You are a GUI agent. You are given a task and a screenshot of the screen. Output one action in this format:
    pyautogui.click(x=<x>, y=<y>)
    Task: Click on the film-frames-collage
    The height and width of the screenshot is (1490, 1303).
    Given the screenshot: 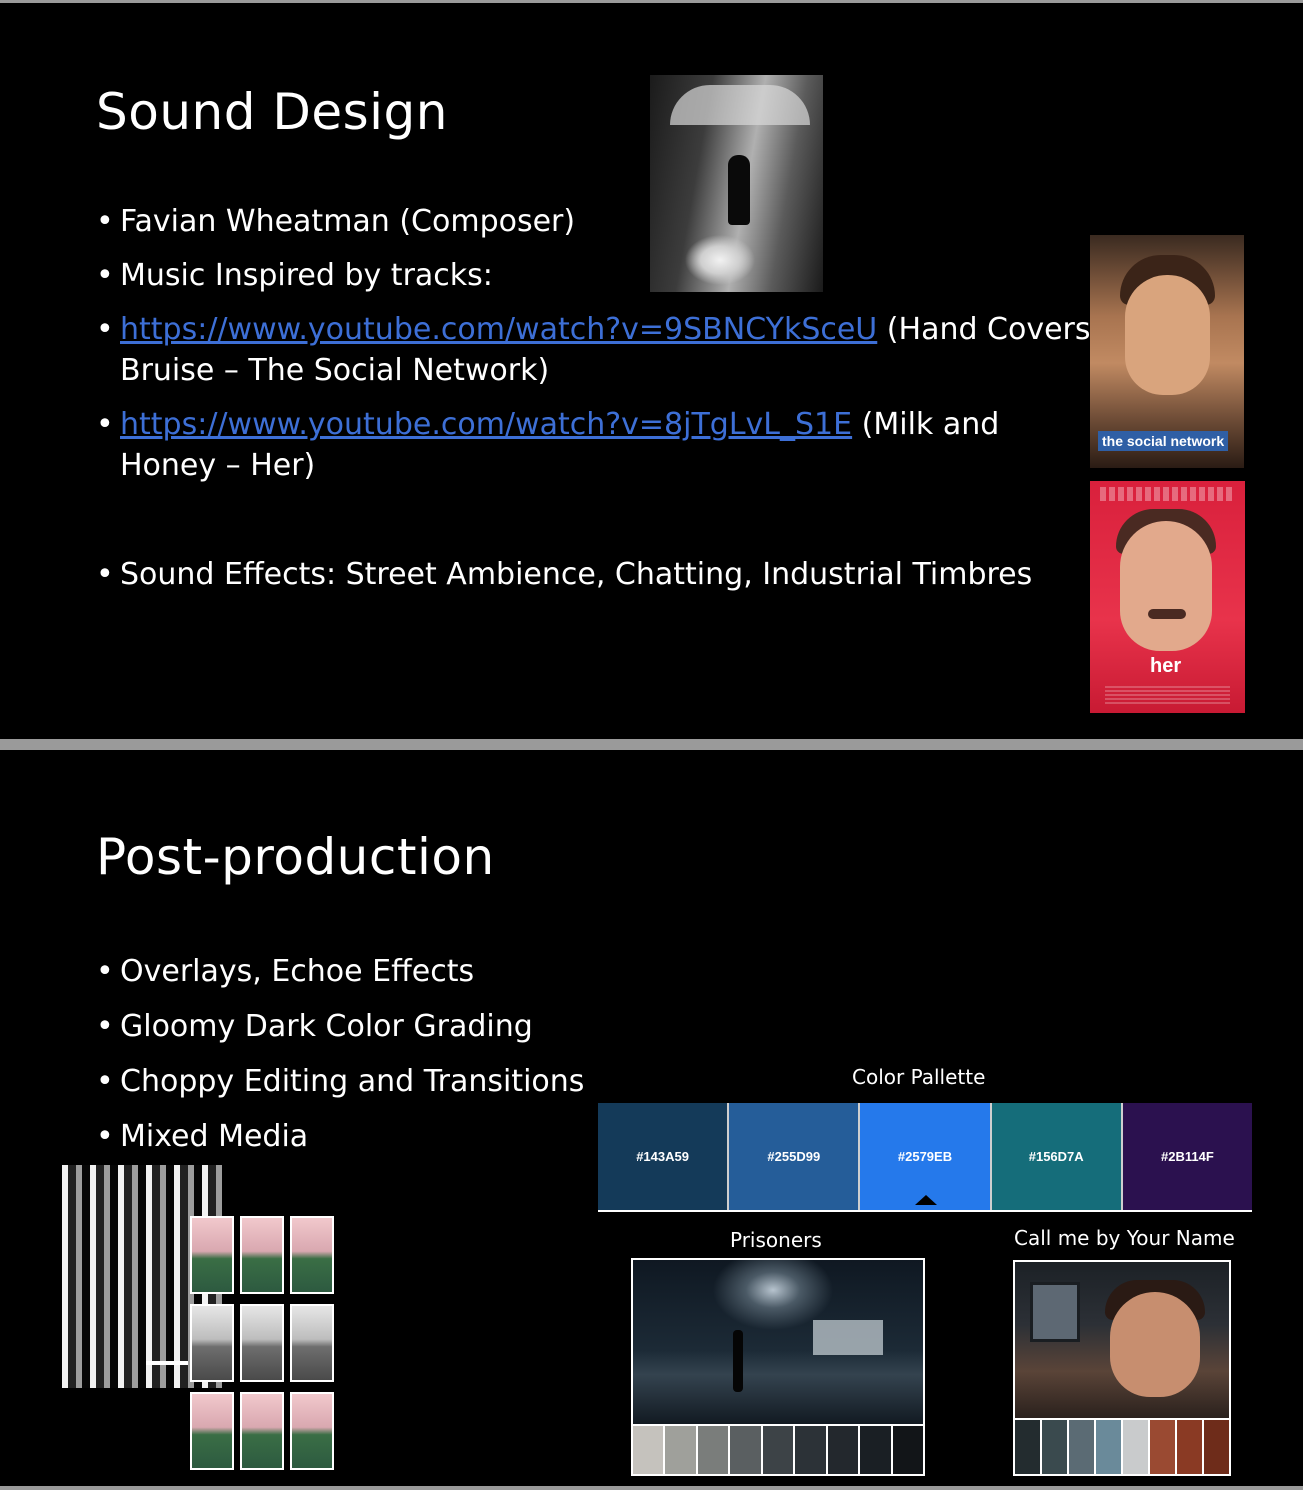 What is the action you would take?
    pyautogui.click(x=262, y=1344)
    